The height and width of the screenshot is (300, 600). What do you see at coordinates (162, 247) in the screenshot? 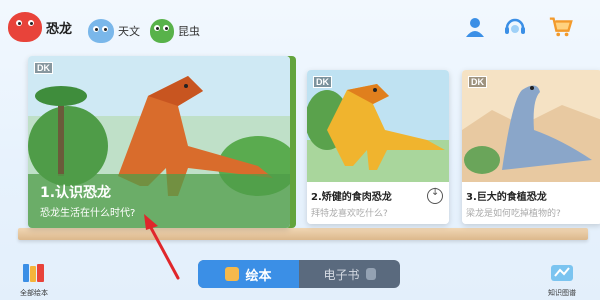
I see `annotation-arrow` at bounding box center [162, 247].